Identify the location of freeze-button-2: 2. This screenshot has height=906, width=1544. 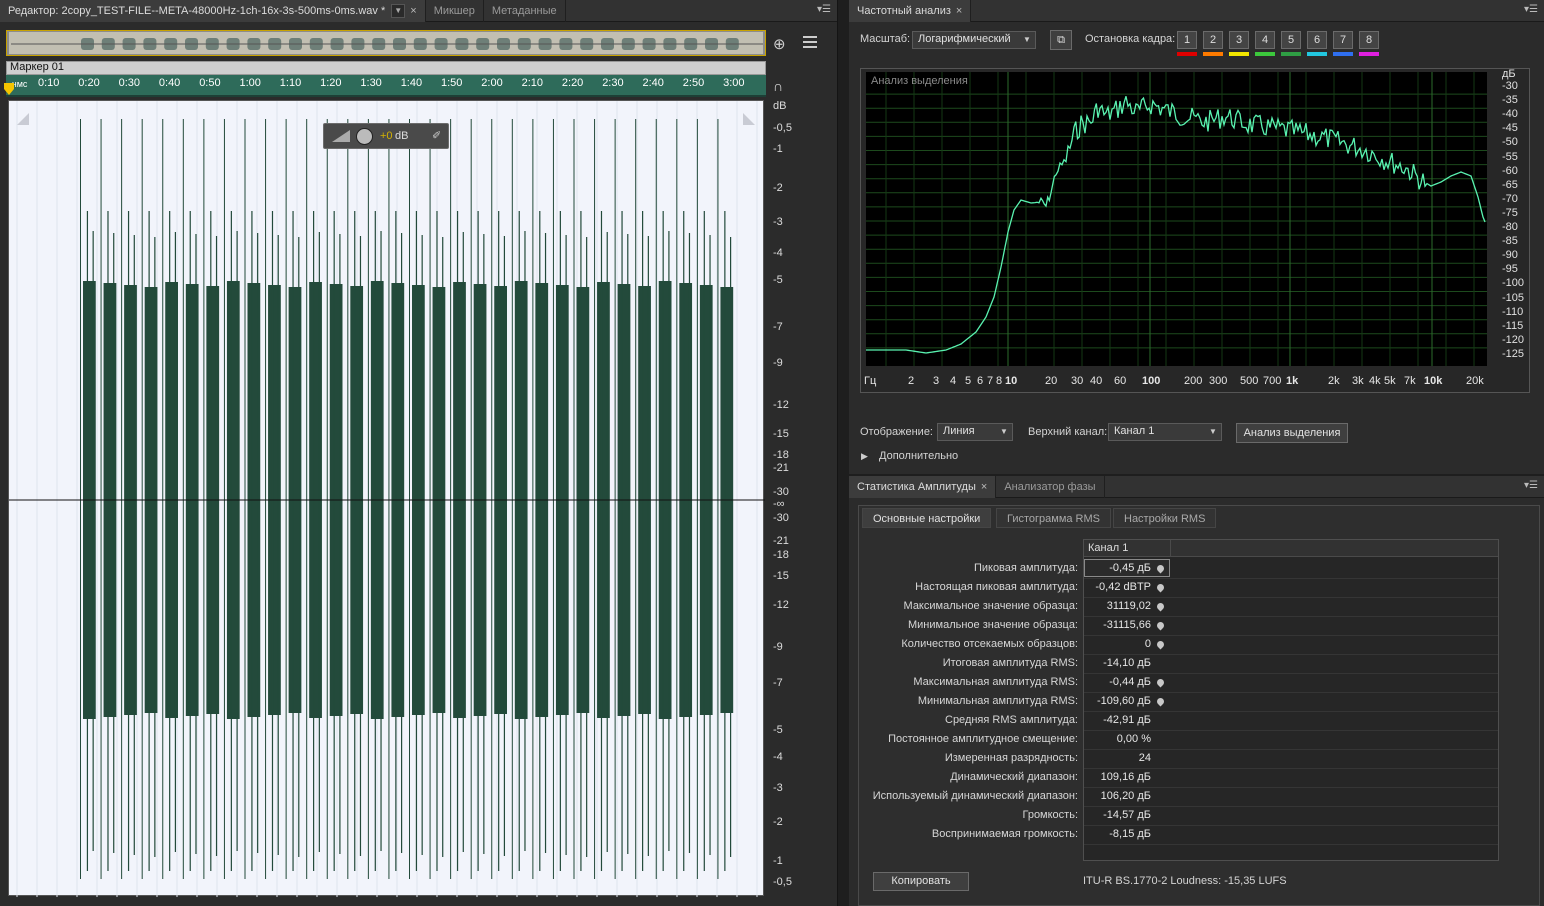
(1213, 40).